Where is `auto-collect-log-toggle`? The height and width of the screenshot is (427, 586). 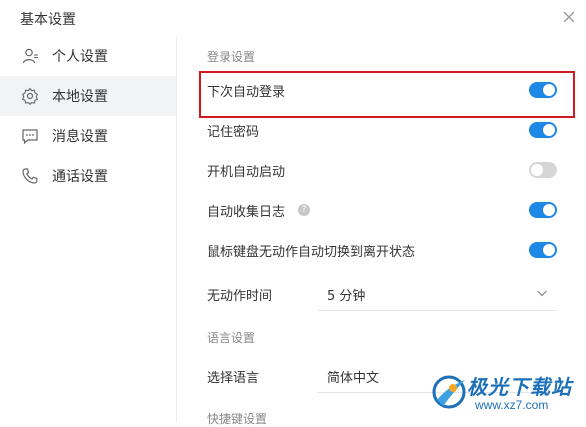
auto-collect-log-toggle is located at coordinates (543, 210).